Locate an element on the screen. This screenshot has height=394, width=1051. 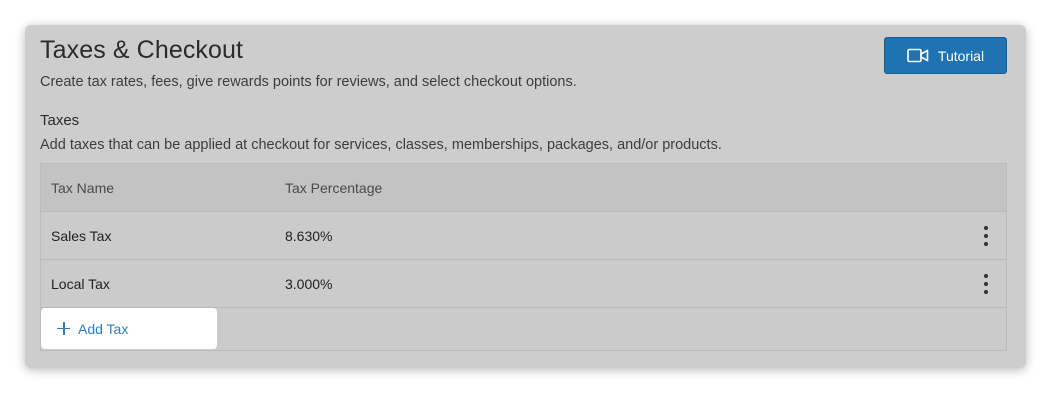
tutorial-button: Tutorial is located at coordinates (945, 55).